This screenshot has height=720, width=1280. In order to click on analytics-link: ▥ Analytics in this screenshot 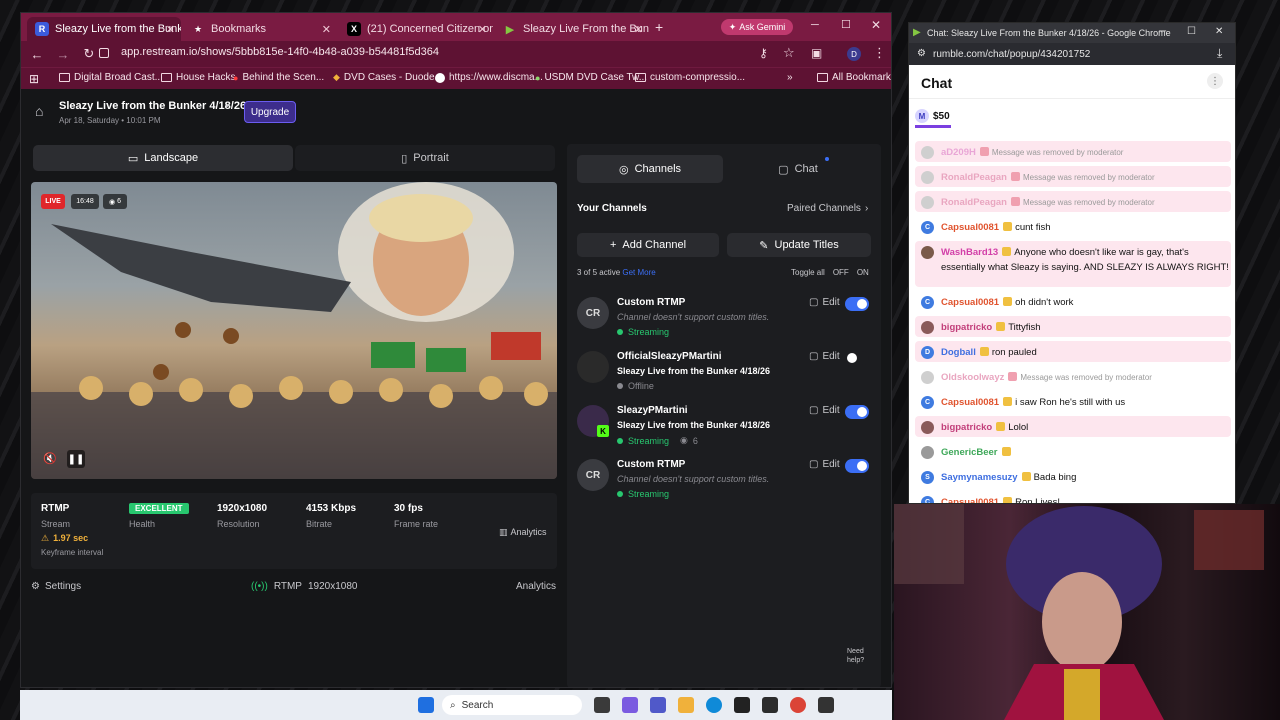, I will do `click(523, 532)`.